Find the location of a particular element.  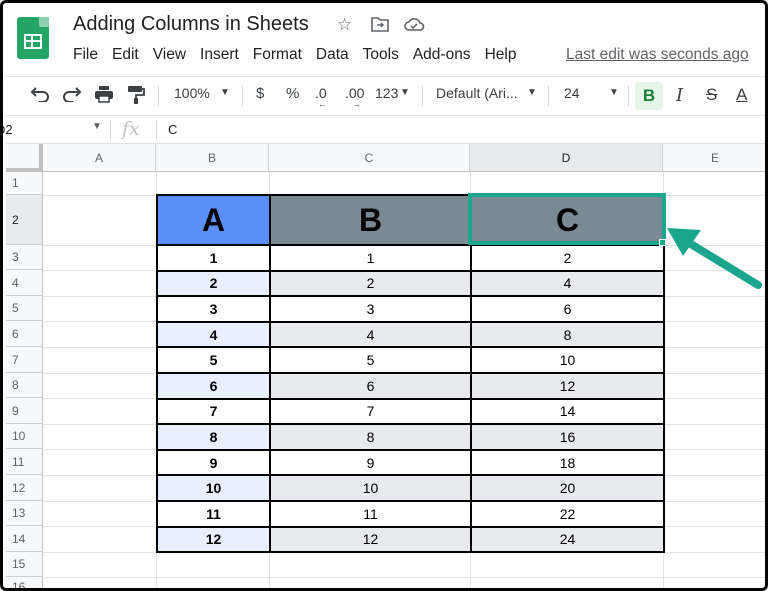

select-all-corner is located at coordinates (24, 158).